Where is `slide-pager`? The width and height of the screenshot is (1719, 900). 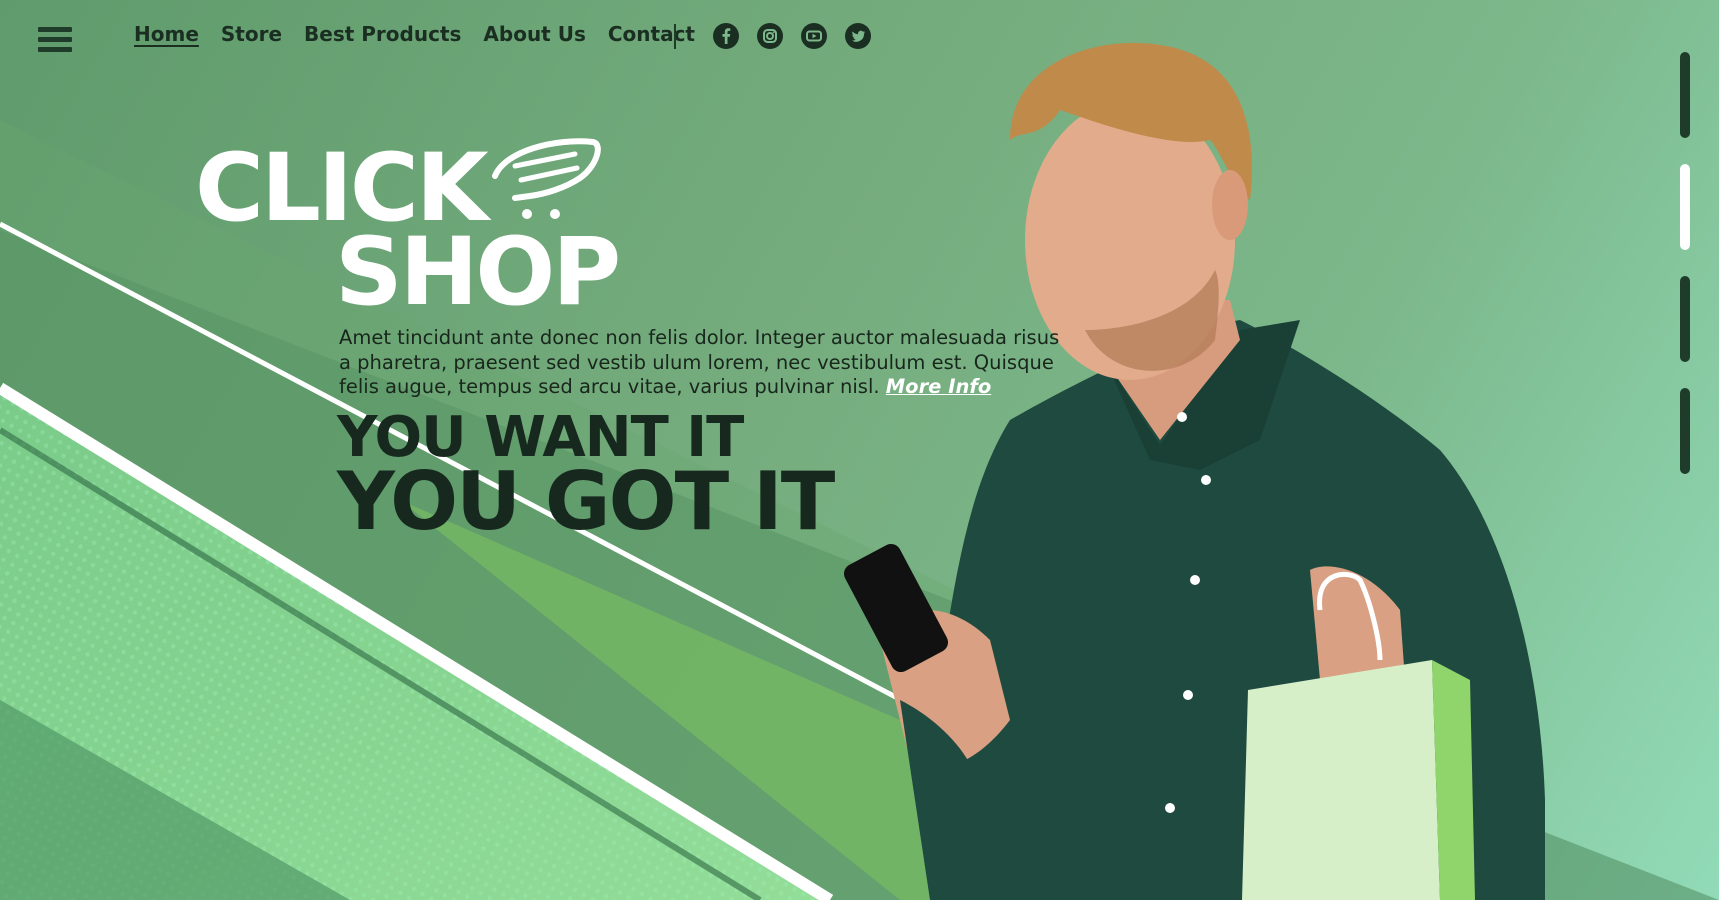
slide-pager is located at coordinates (1685, 276).